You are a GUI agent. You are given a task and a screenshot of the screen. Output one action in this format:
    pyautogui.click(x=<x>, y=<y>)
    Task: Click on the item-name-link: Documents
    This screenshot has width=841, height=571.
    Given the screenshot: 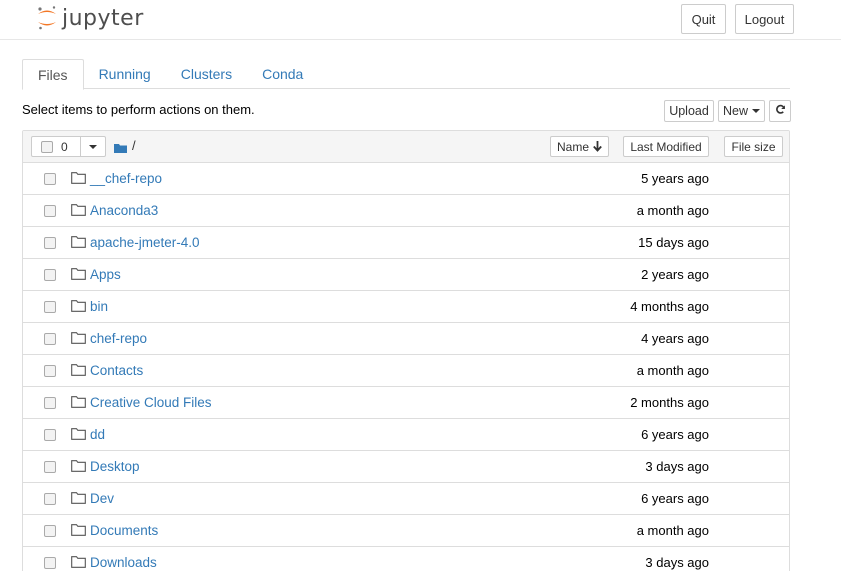 What is the action you would take?
    pyautogui.click(x=124, y=530)
    